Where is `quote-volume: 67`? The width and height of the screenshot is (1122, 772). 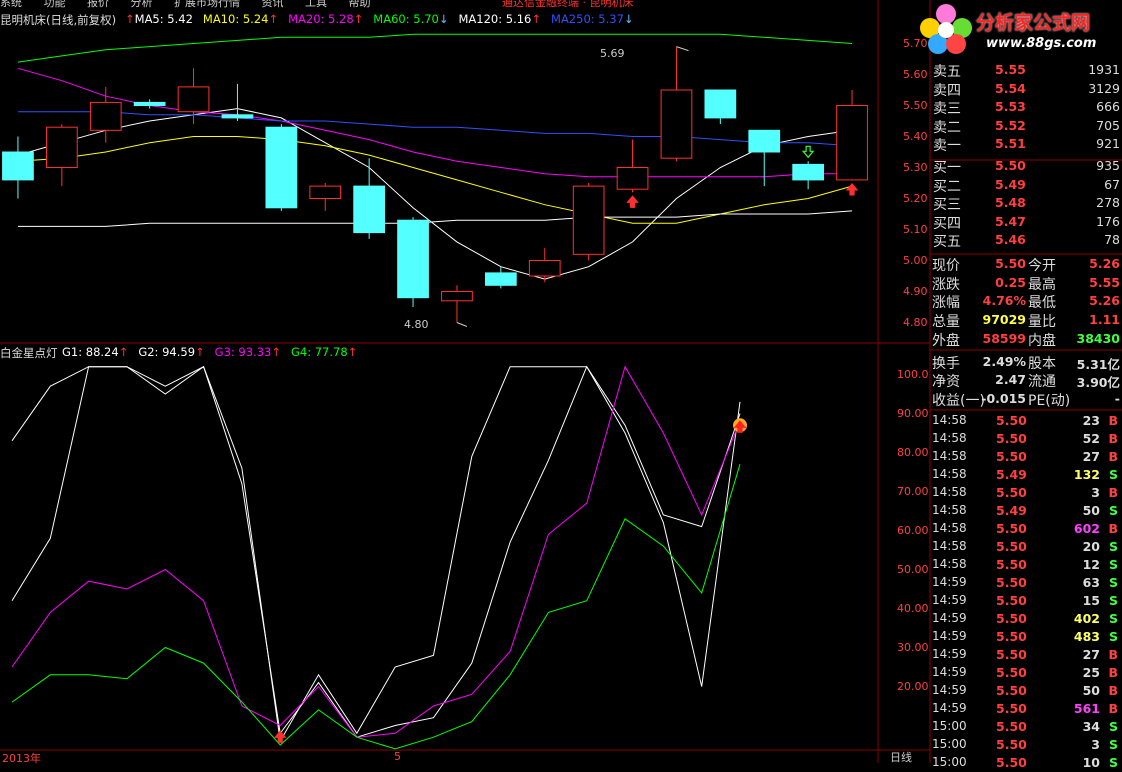
quote-volume: 67 is located at coordinates (1112, 184).